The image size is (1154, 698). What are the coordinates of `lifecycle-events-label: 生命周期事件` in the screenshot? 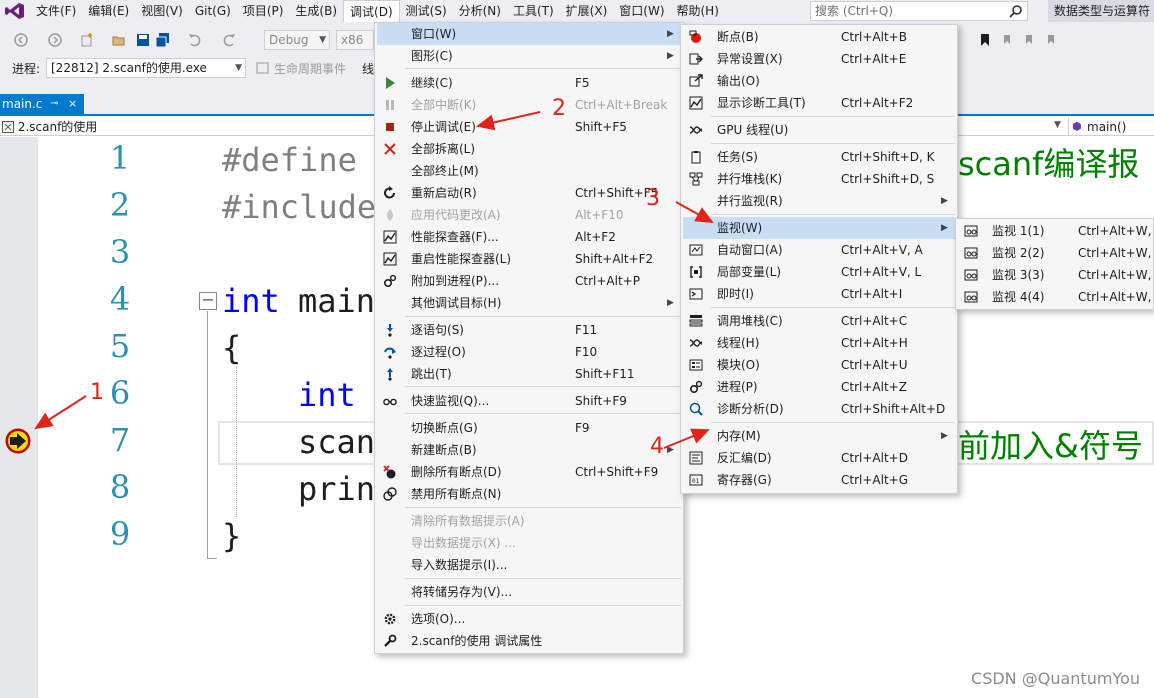 It's located at (310, 68).